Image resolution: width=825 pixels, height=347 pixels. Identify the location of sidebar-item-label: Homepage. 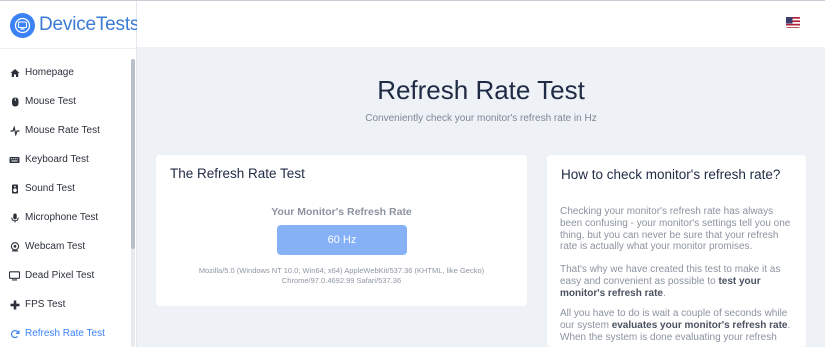
(49, 72).